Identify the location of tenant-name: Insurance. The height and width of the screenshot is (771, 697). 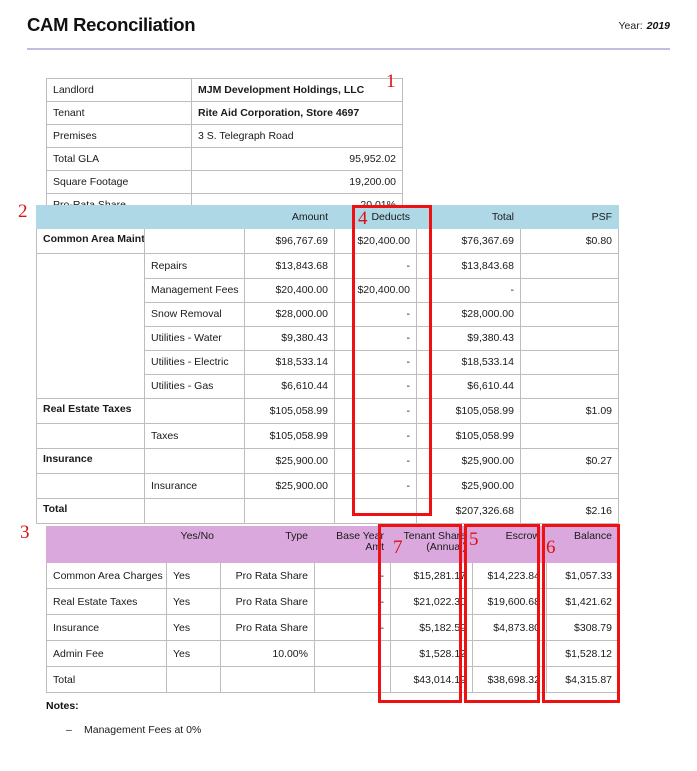
(106, 627).